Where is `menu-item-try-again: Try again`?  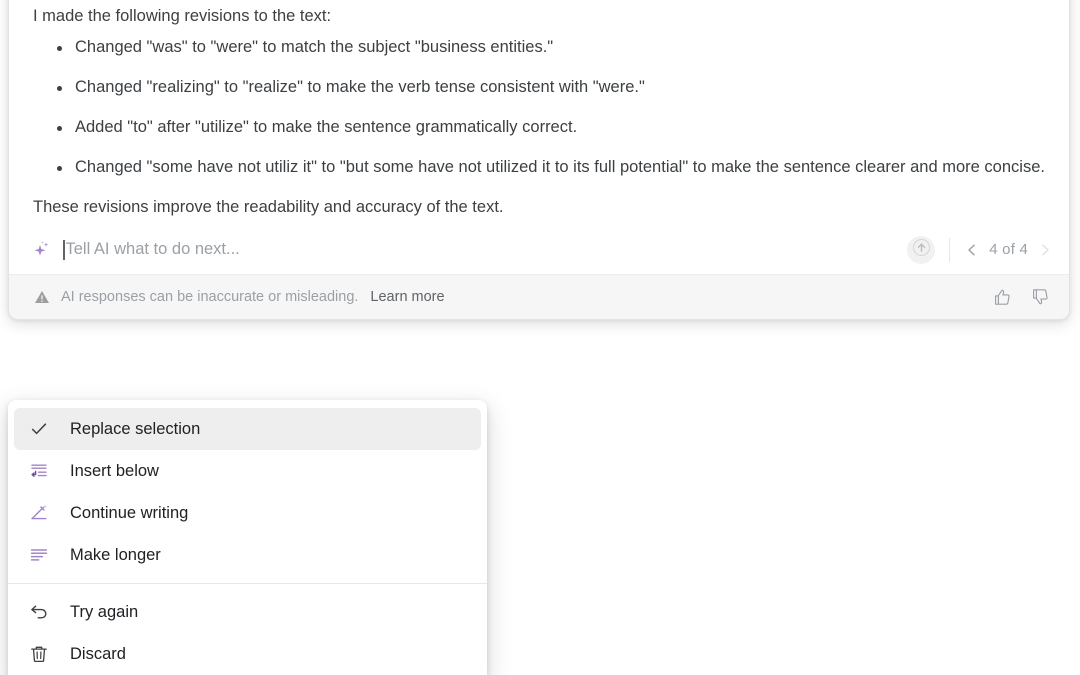 menu-item-try-again: Try again is located at coordinates (247, 612).